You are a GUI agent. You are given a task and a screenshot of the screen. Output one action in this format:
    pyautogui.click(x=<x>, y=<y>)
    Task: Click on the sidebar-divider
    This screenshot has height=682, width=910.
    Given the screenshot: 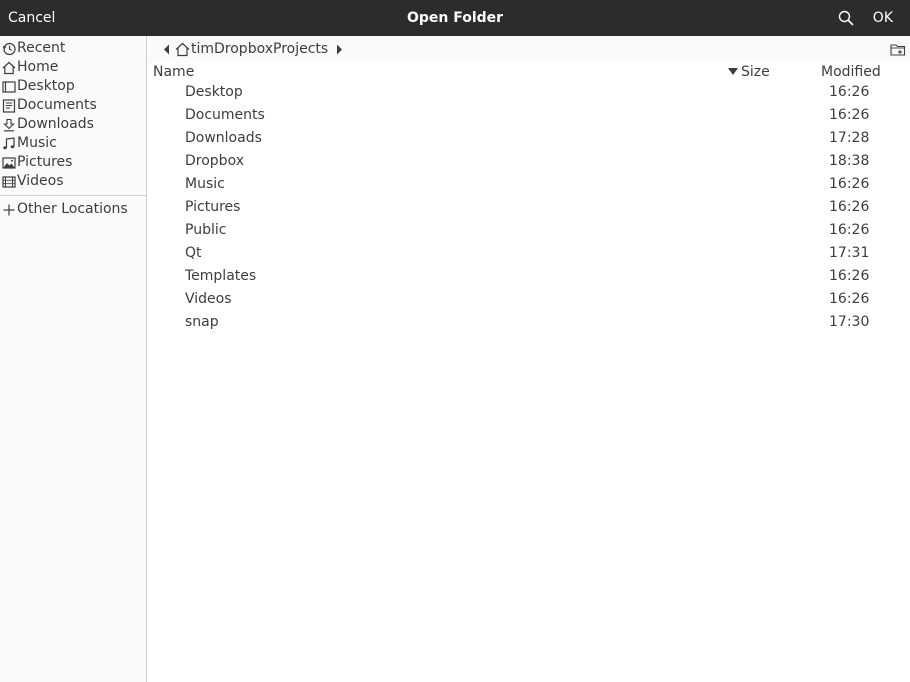 What is the action you would take?
    pyautogui.click(x=73, y=195)
    